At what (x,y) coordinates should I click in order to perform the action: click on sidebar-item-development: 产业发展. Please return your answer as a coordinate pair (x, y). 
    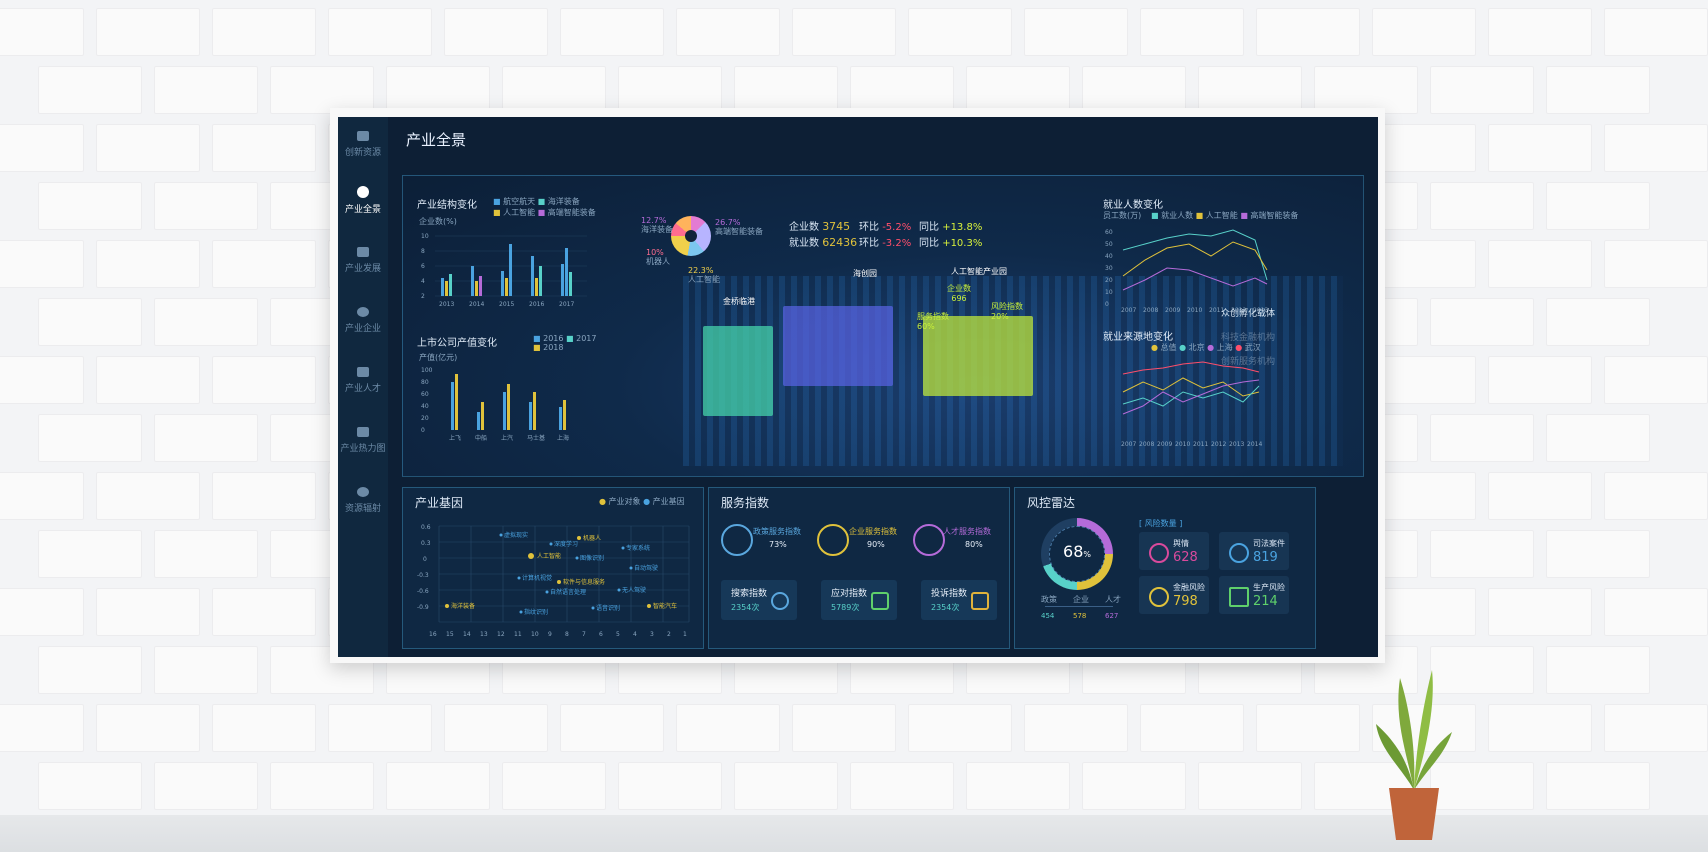
    Looking at the image, I should click on (363, 260).